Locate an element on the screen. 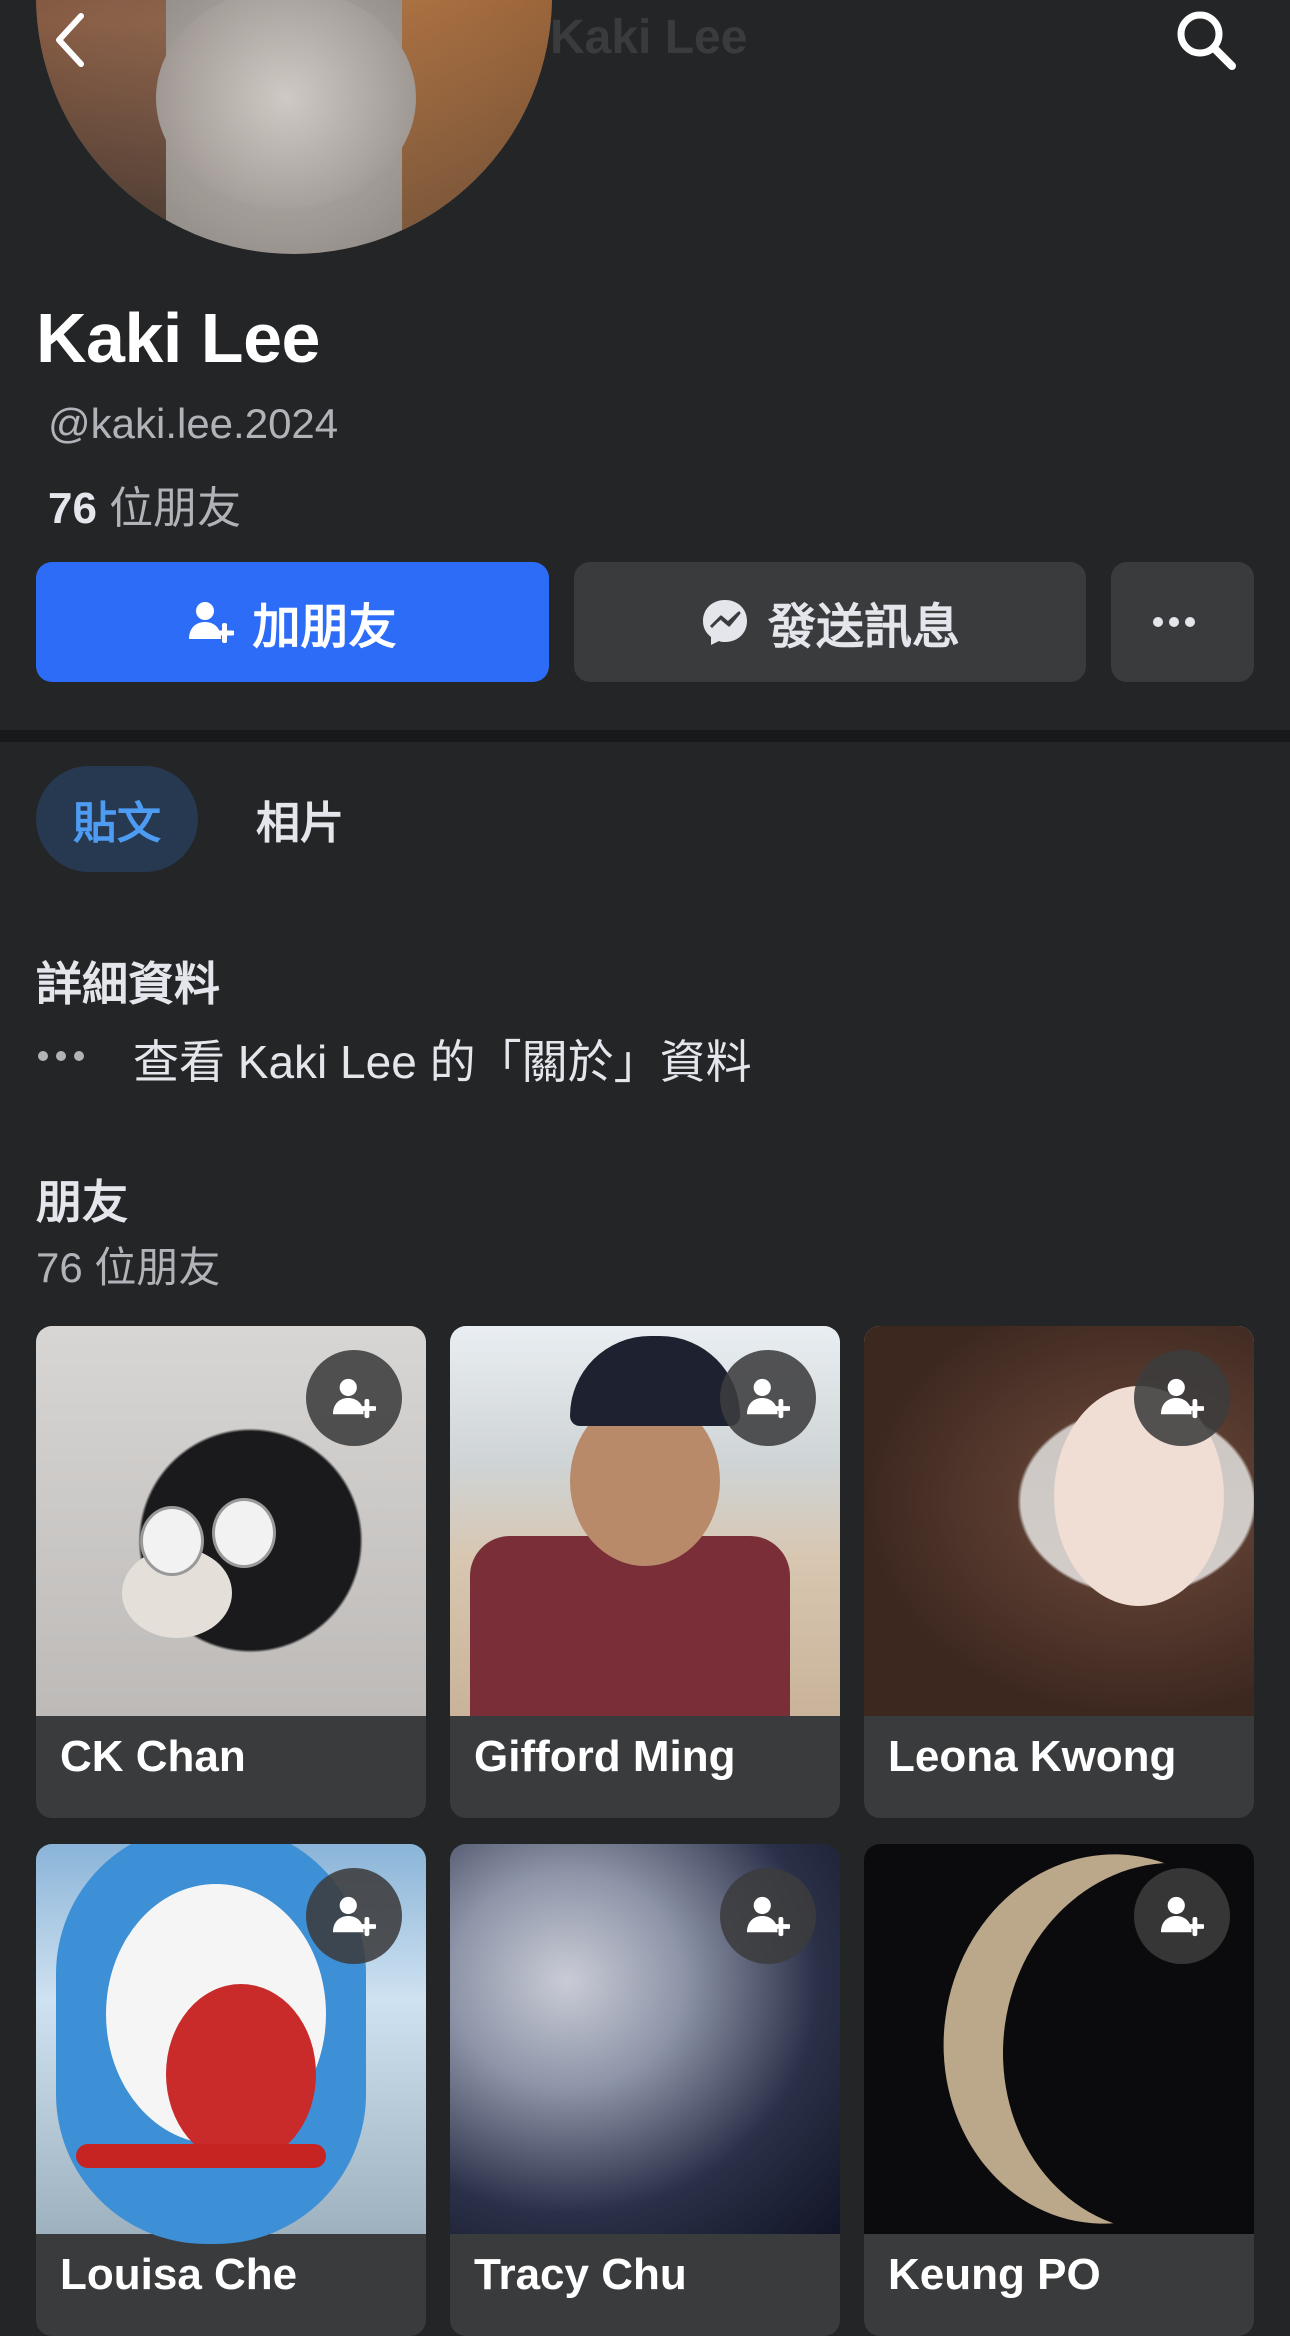 Image resolution: width=1290 pixels, height=2336 pixels. friends-count: 76 位朋友 is located at coordinates (128, 1267).